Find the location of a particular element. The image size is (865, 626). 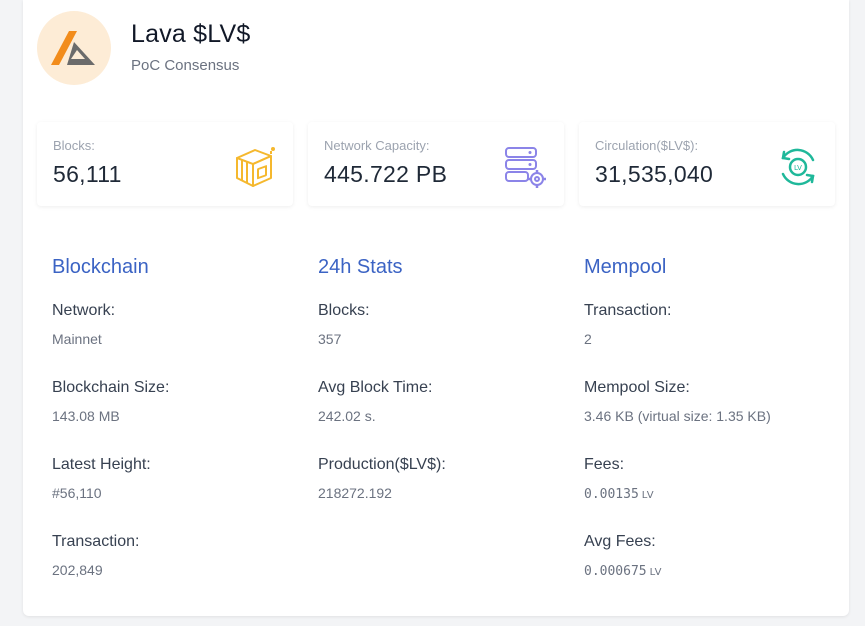

stat-blocks-value: 56,111 is located at coordinates (87, 174).